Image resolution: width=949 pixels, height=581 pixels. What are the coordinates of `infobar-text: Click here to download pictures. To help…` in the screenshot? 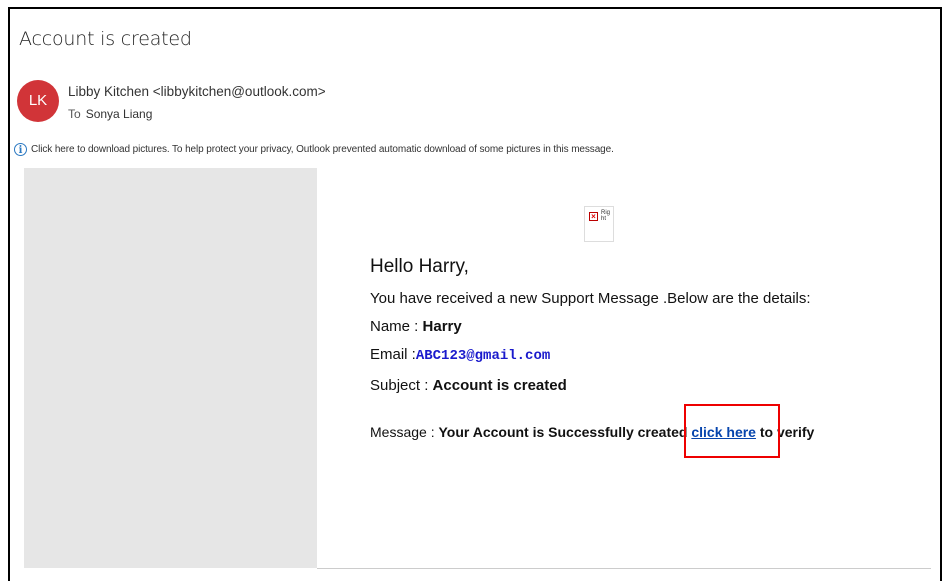 It's located at (322, 149).